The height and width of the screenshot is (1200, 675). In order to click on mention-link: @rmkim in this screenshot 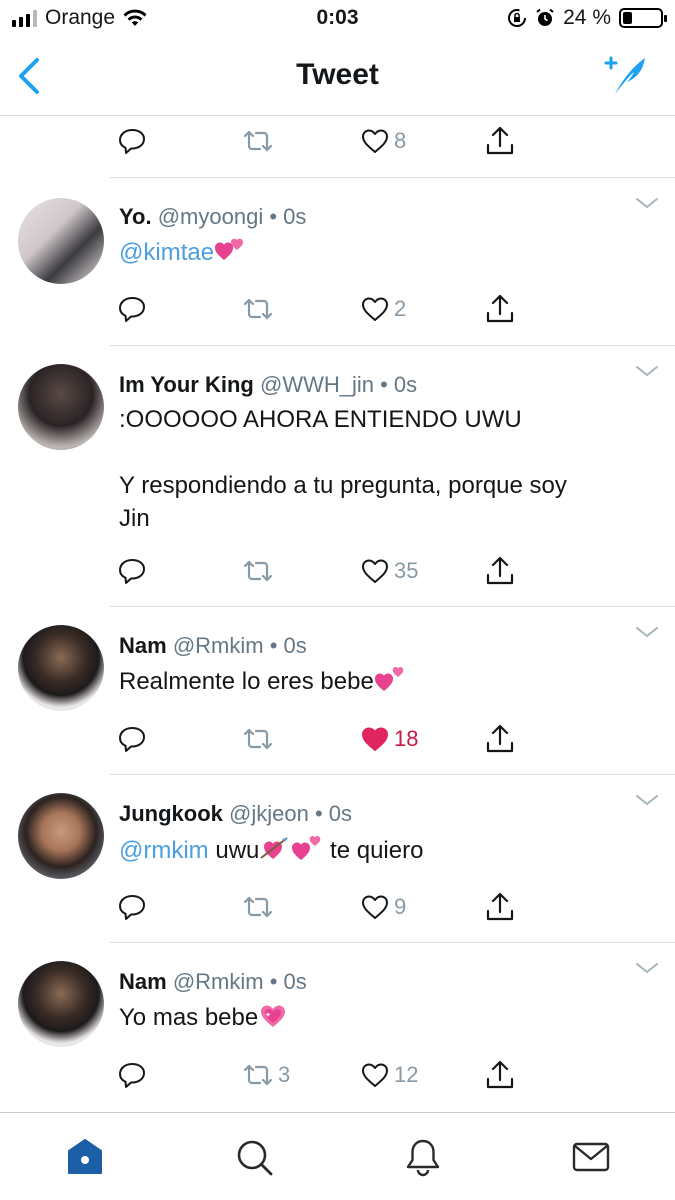, I will do `click(164, 850)`.